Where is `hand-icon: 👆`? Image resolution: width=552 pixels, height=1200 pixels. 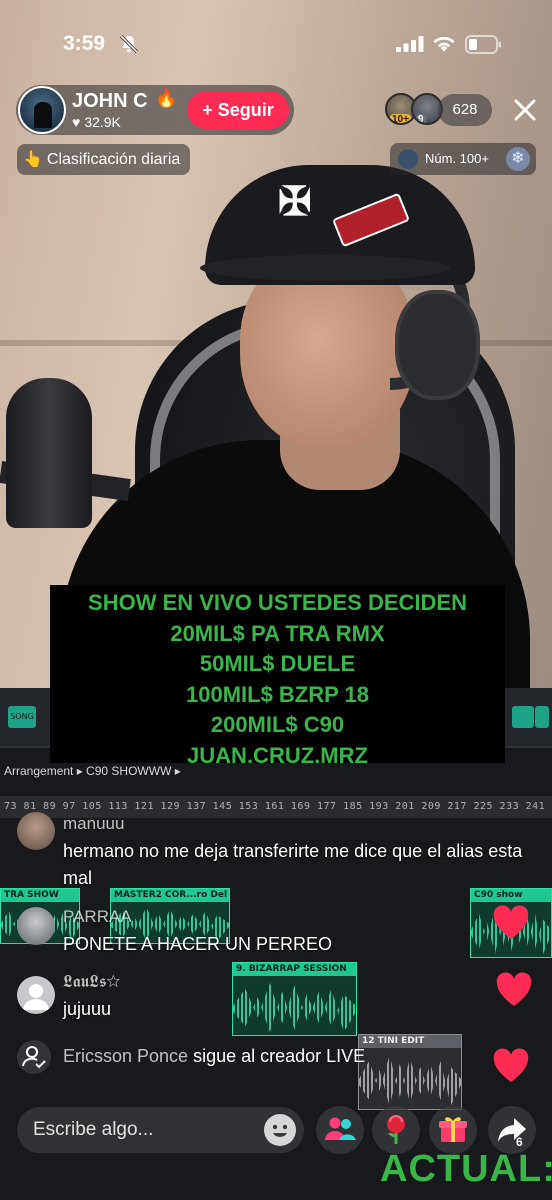
hand-icon: 👆 is located at coordinates (33, 159).